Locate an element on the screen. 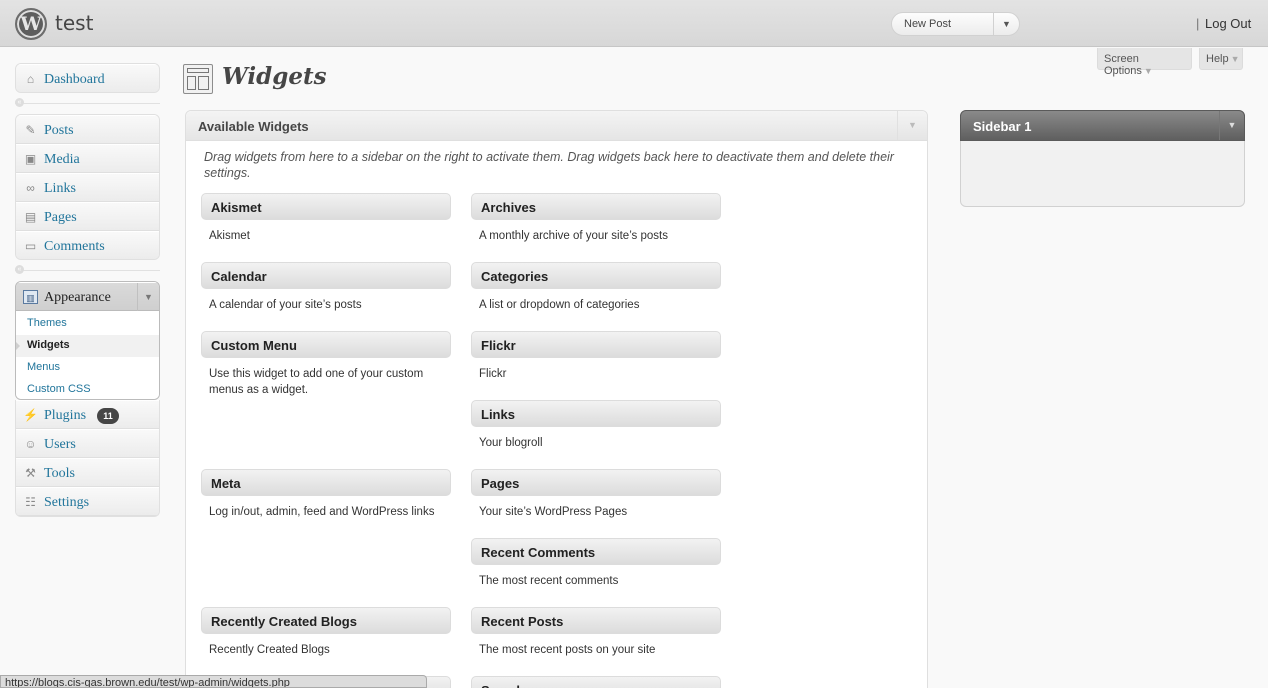 This screenshot has height=688, width=1268. widget-title: Meta is located at coordinates (326, 482).